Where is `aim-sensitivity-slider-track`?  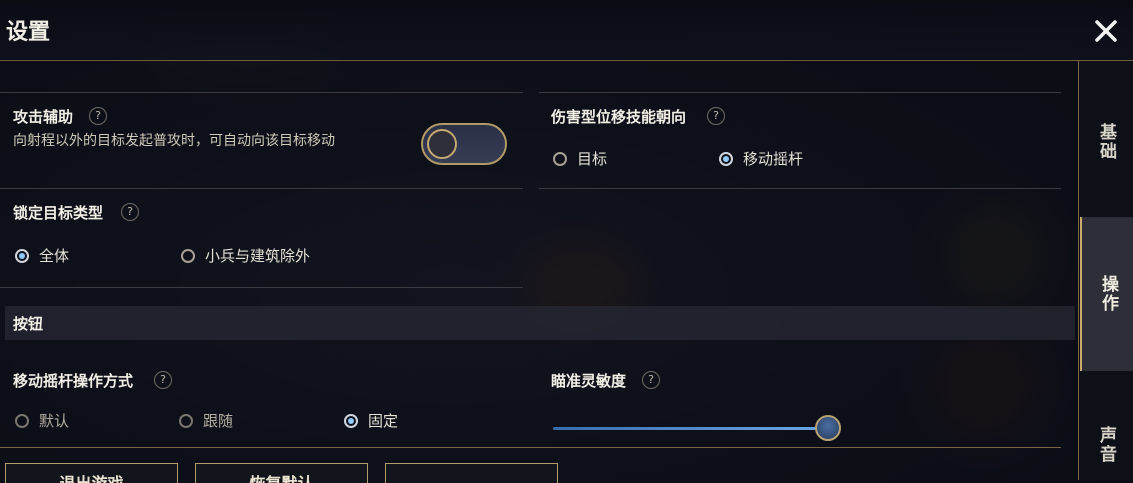
aim-sensitivity-slider-track is located at coordinates (690, 428).